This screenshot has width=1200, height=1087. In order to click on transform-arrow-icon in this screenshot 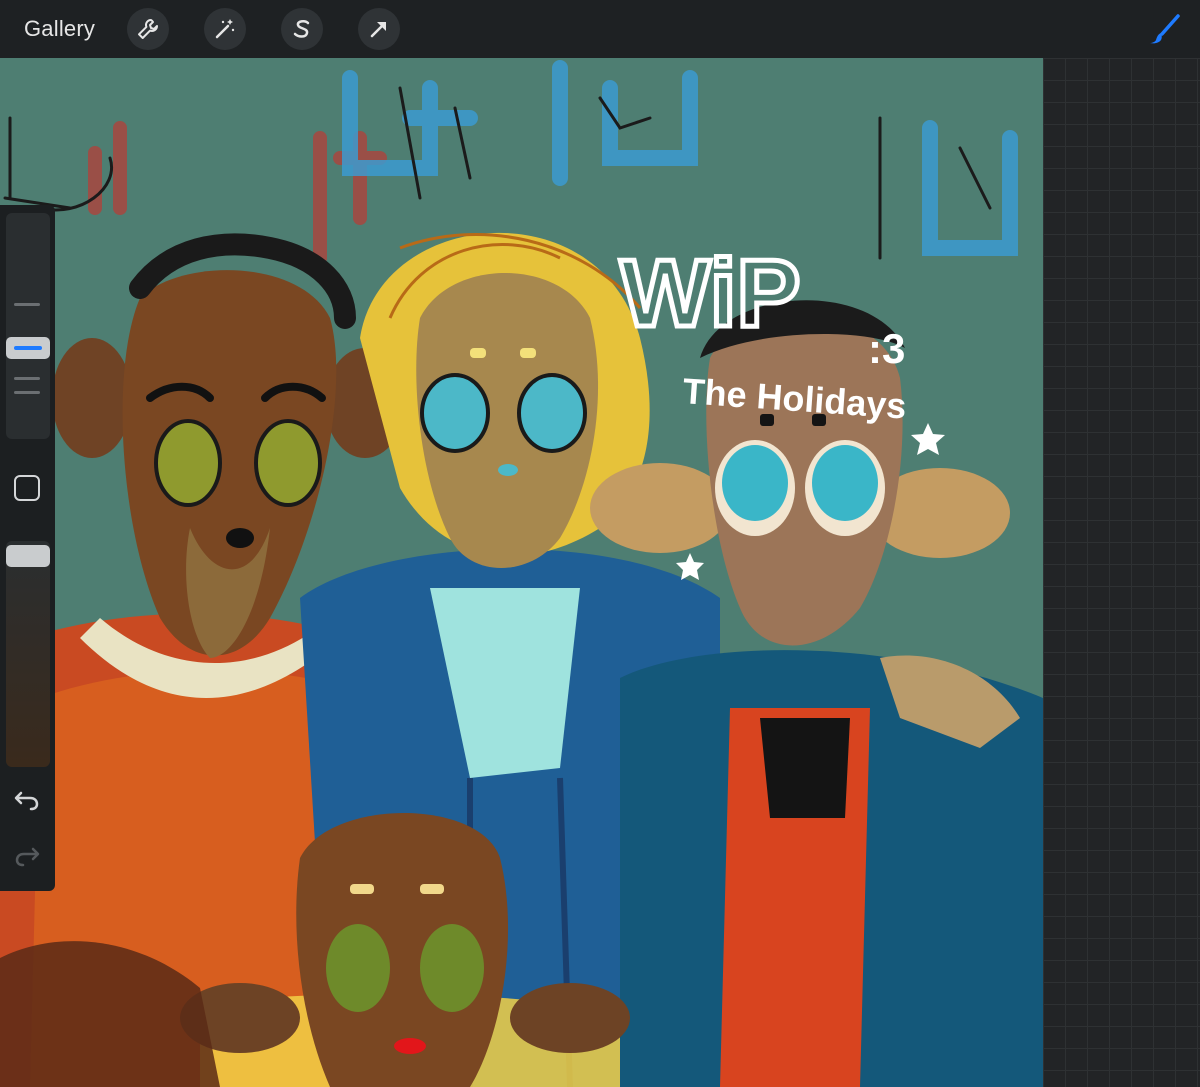, I will do `click(378, 30)`.